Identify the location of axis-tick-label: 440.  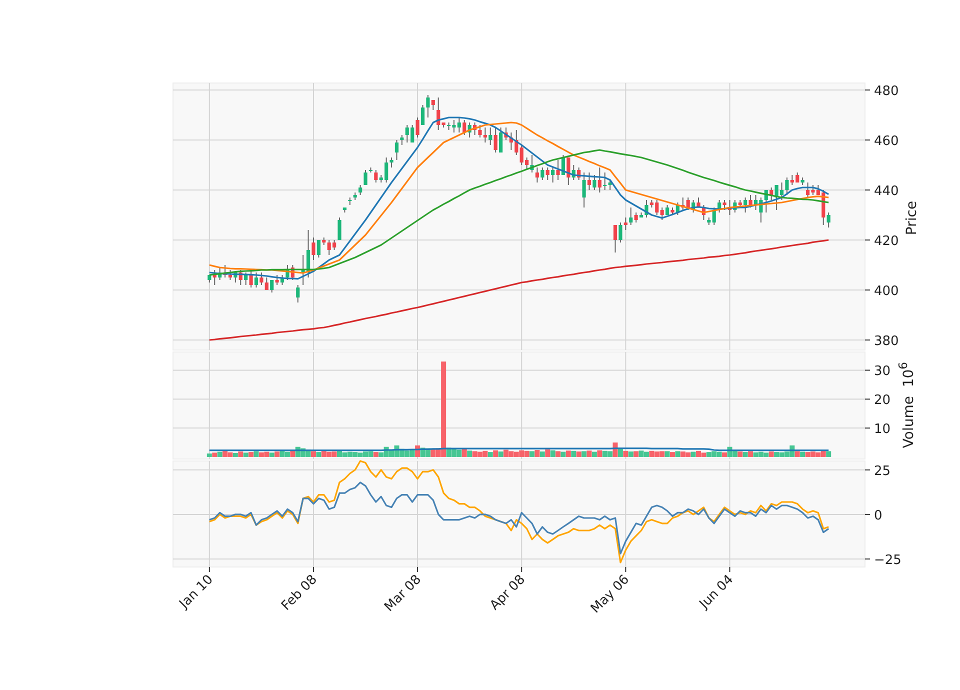
(886, 191).